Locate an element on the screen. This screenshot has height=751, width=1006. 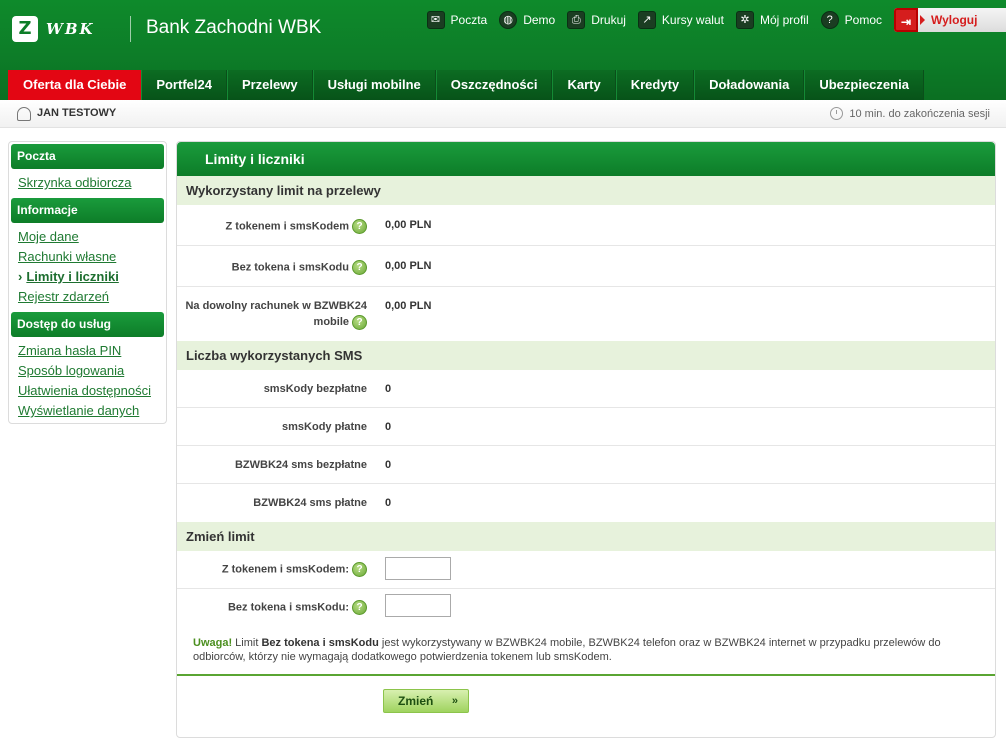
top-link-demo: ◍ Demo is located at coordinates (527, 20).